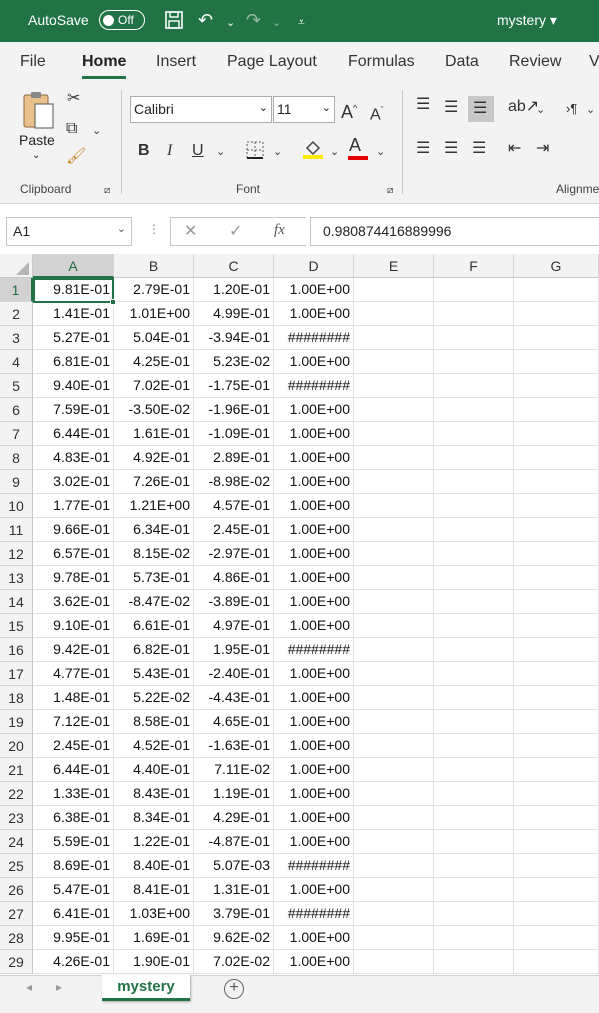  What do you see at coordinates (234, 674) in the screenshot?
I see `cell-c17: -2.40E-01` at bounding box center [234, 674].